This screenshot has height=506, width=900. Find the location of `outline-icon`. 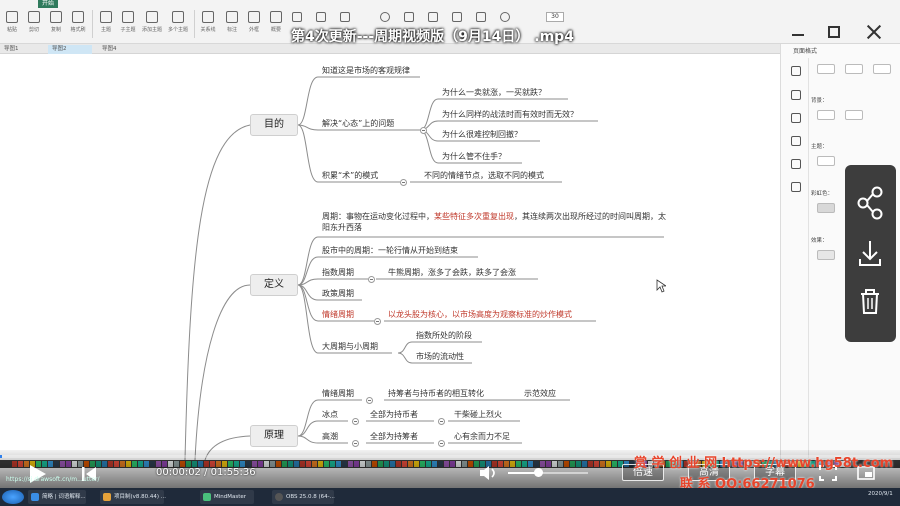

outline-icon is located at coordinates (796, 95).